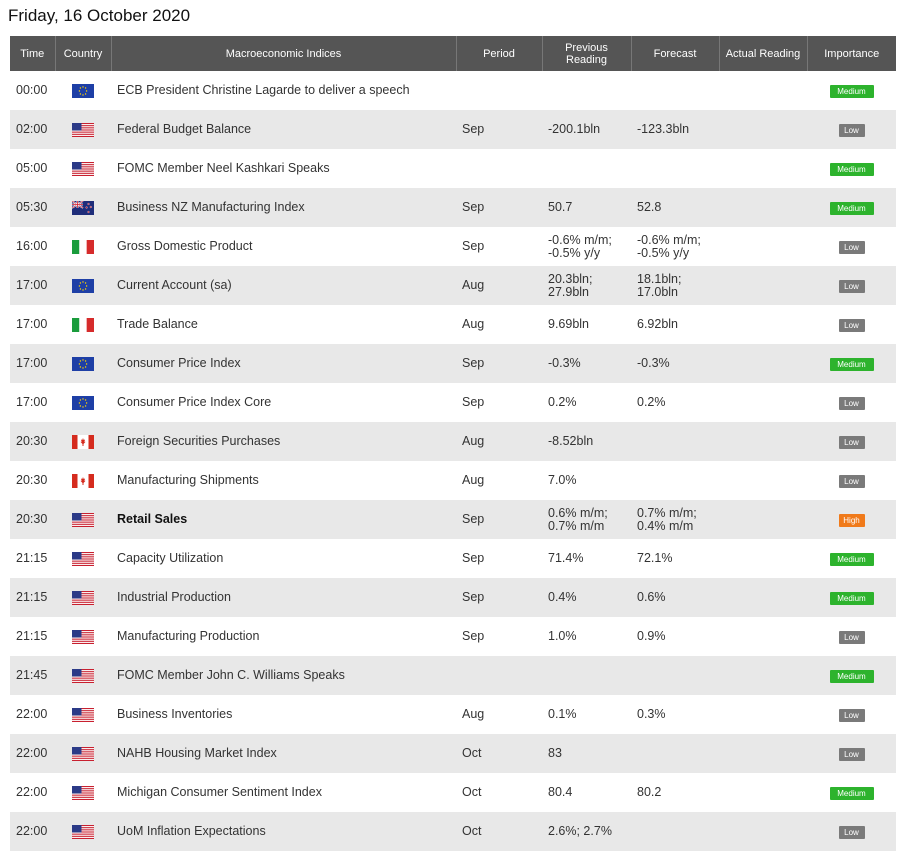 The width and height of the screenshot is (908, 861). I want to click on table-row: 22:00 Business Inventories Aug 0.1% 0.3% Low, so click(453, 714).